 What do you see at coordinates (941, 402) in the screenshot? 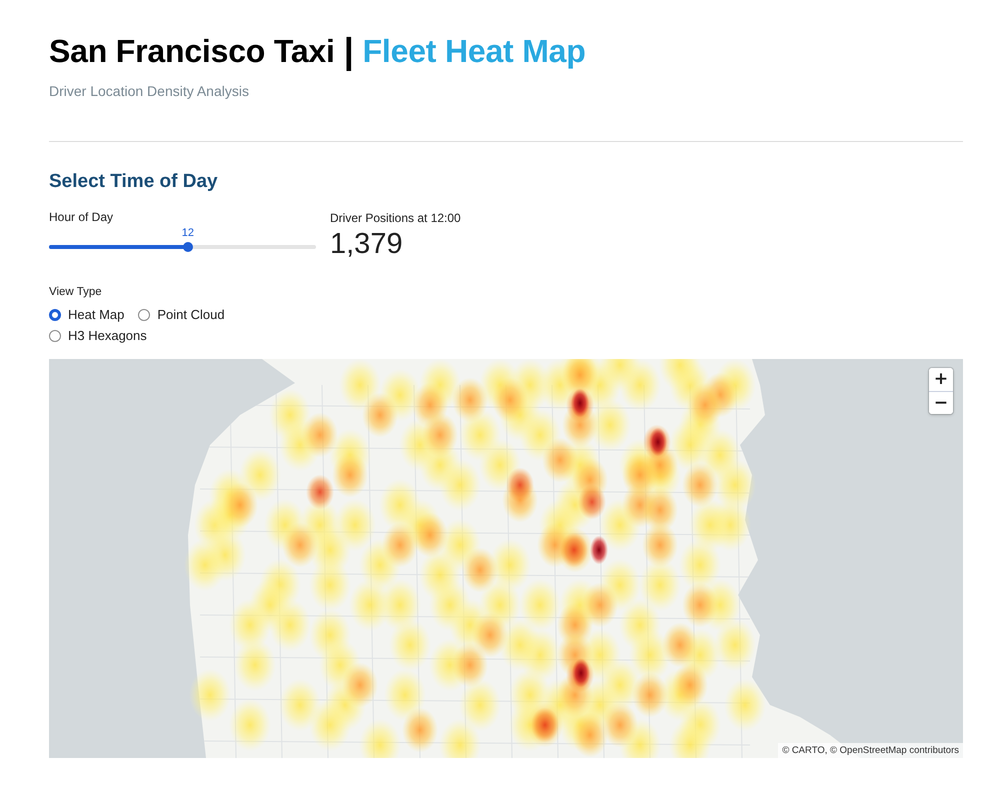
I see `zoom-out-button: −` at bounding box center [941, 402].